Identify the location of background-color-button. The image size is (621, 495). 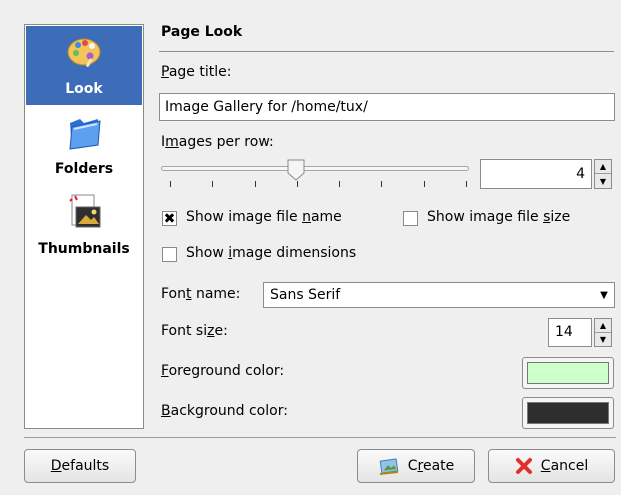
(568, 413).